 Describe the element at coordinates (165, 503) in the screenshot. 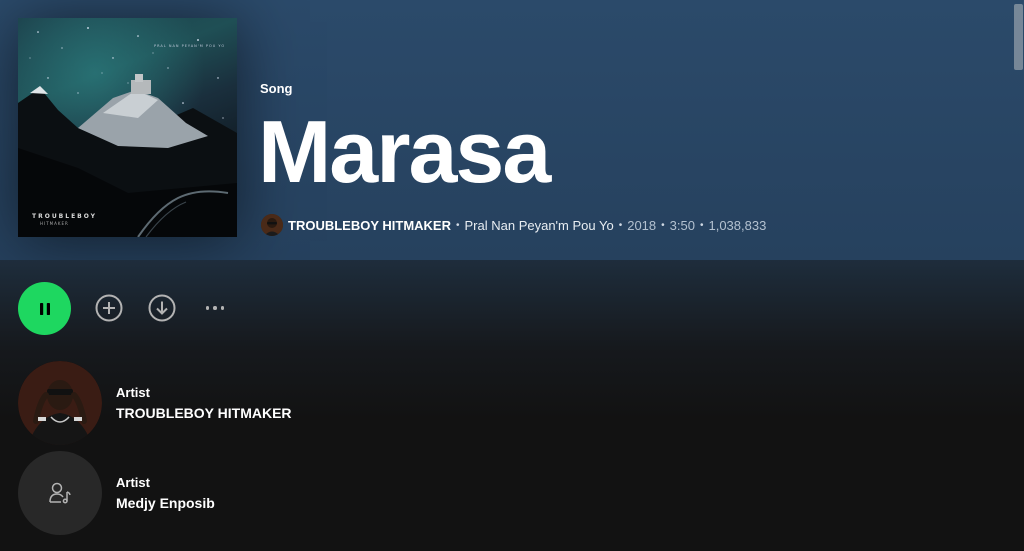

I see `artist-name: Medjy Enposib` at that location.